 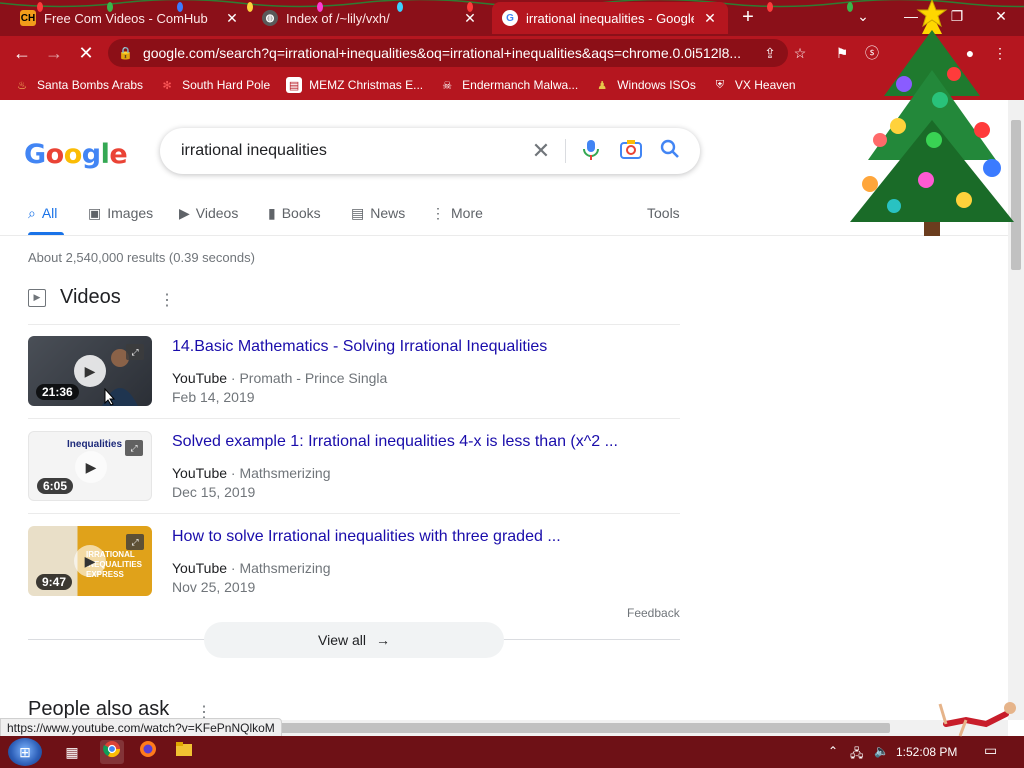 I want to click on person-icon: ♟, so click(x=602, y=85).